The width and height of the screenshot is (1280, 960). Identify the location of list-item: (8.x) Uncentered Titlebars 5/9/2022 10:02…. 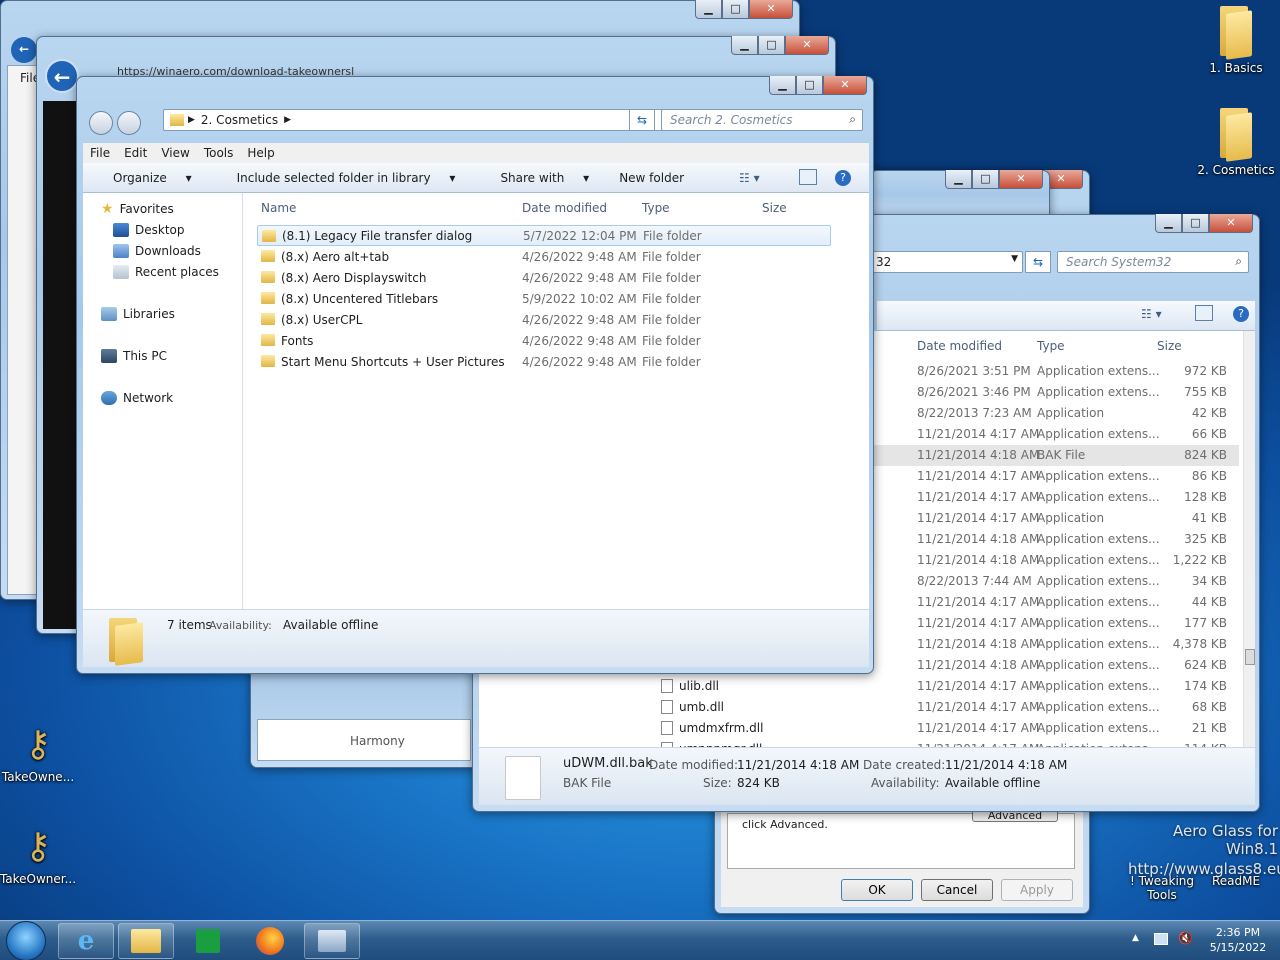
(544, 298).